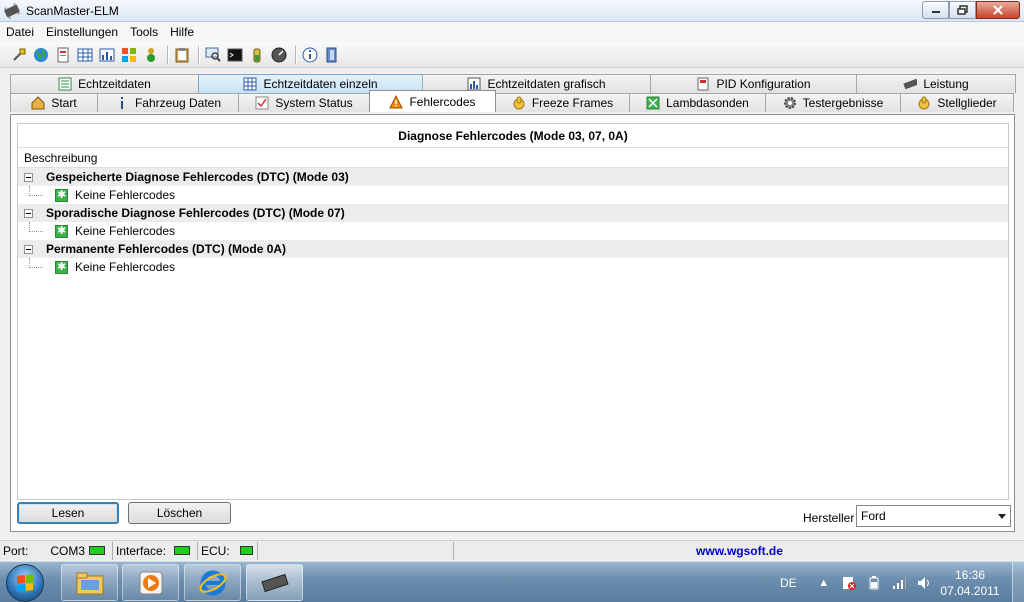 The width and height of the screenshot is (1024, 602). What do you see at coordinates (89, 582) in the screenshot?
I see `taskbar-explorer` at bounding box center [89, 582].